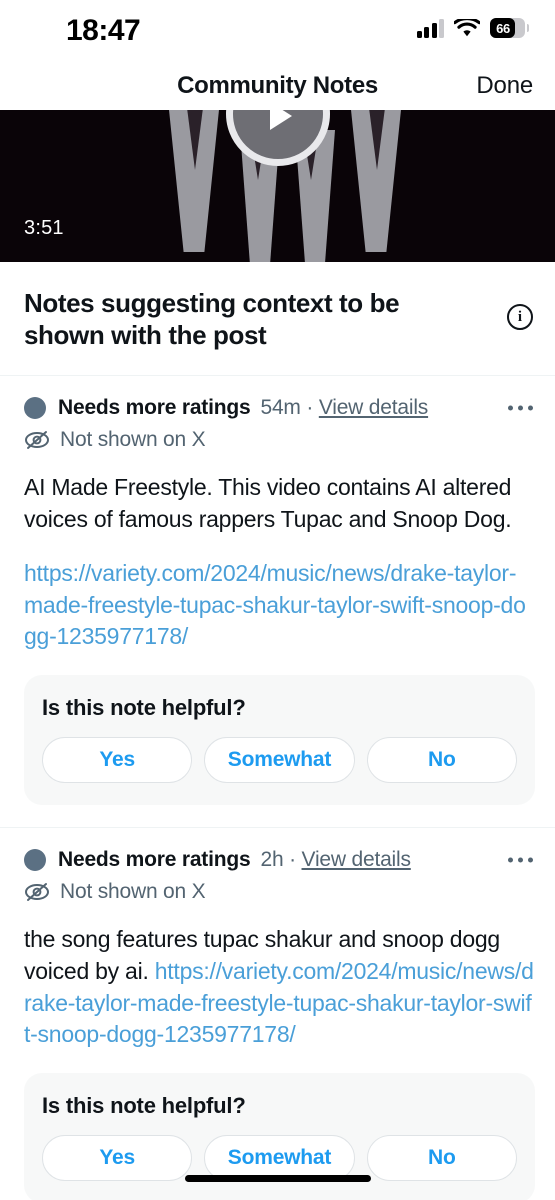 Image resolution: width=555 pixels, height=1200 pixels. Describe the element at coordinates (430, 28) in the screenshot. I see `cellular-signal-icon` at that location.